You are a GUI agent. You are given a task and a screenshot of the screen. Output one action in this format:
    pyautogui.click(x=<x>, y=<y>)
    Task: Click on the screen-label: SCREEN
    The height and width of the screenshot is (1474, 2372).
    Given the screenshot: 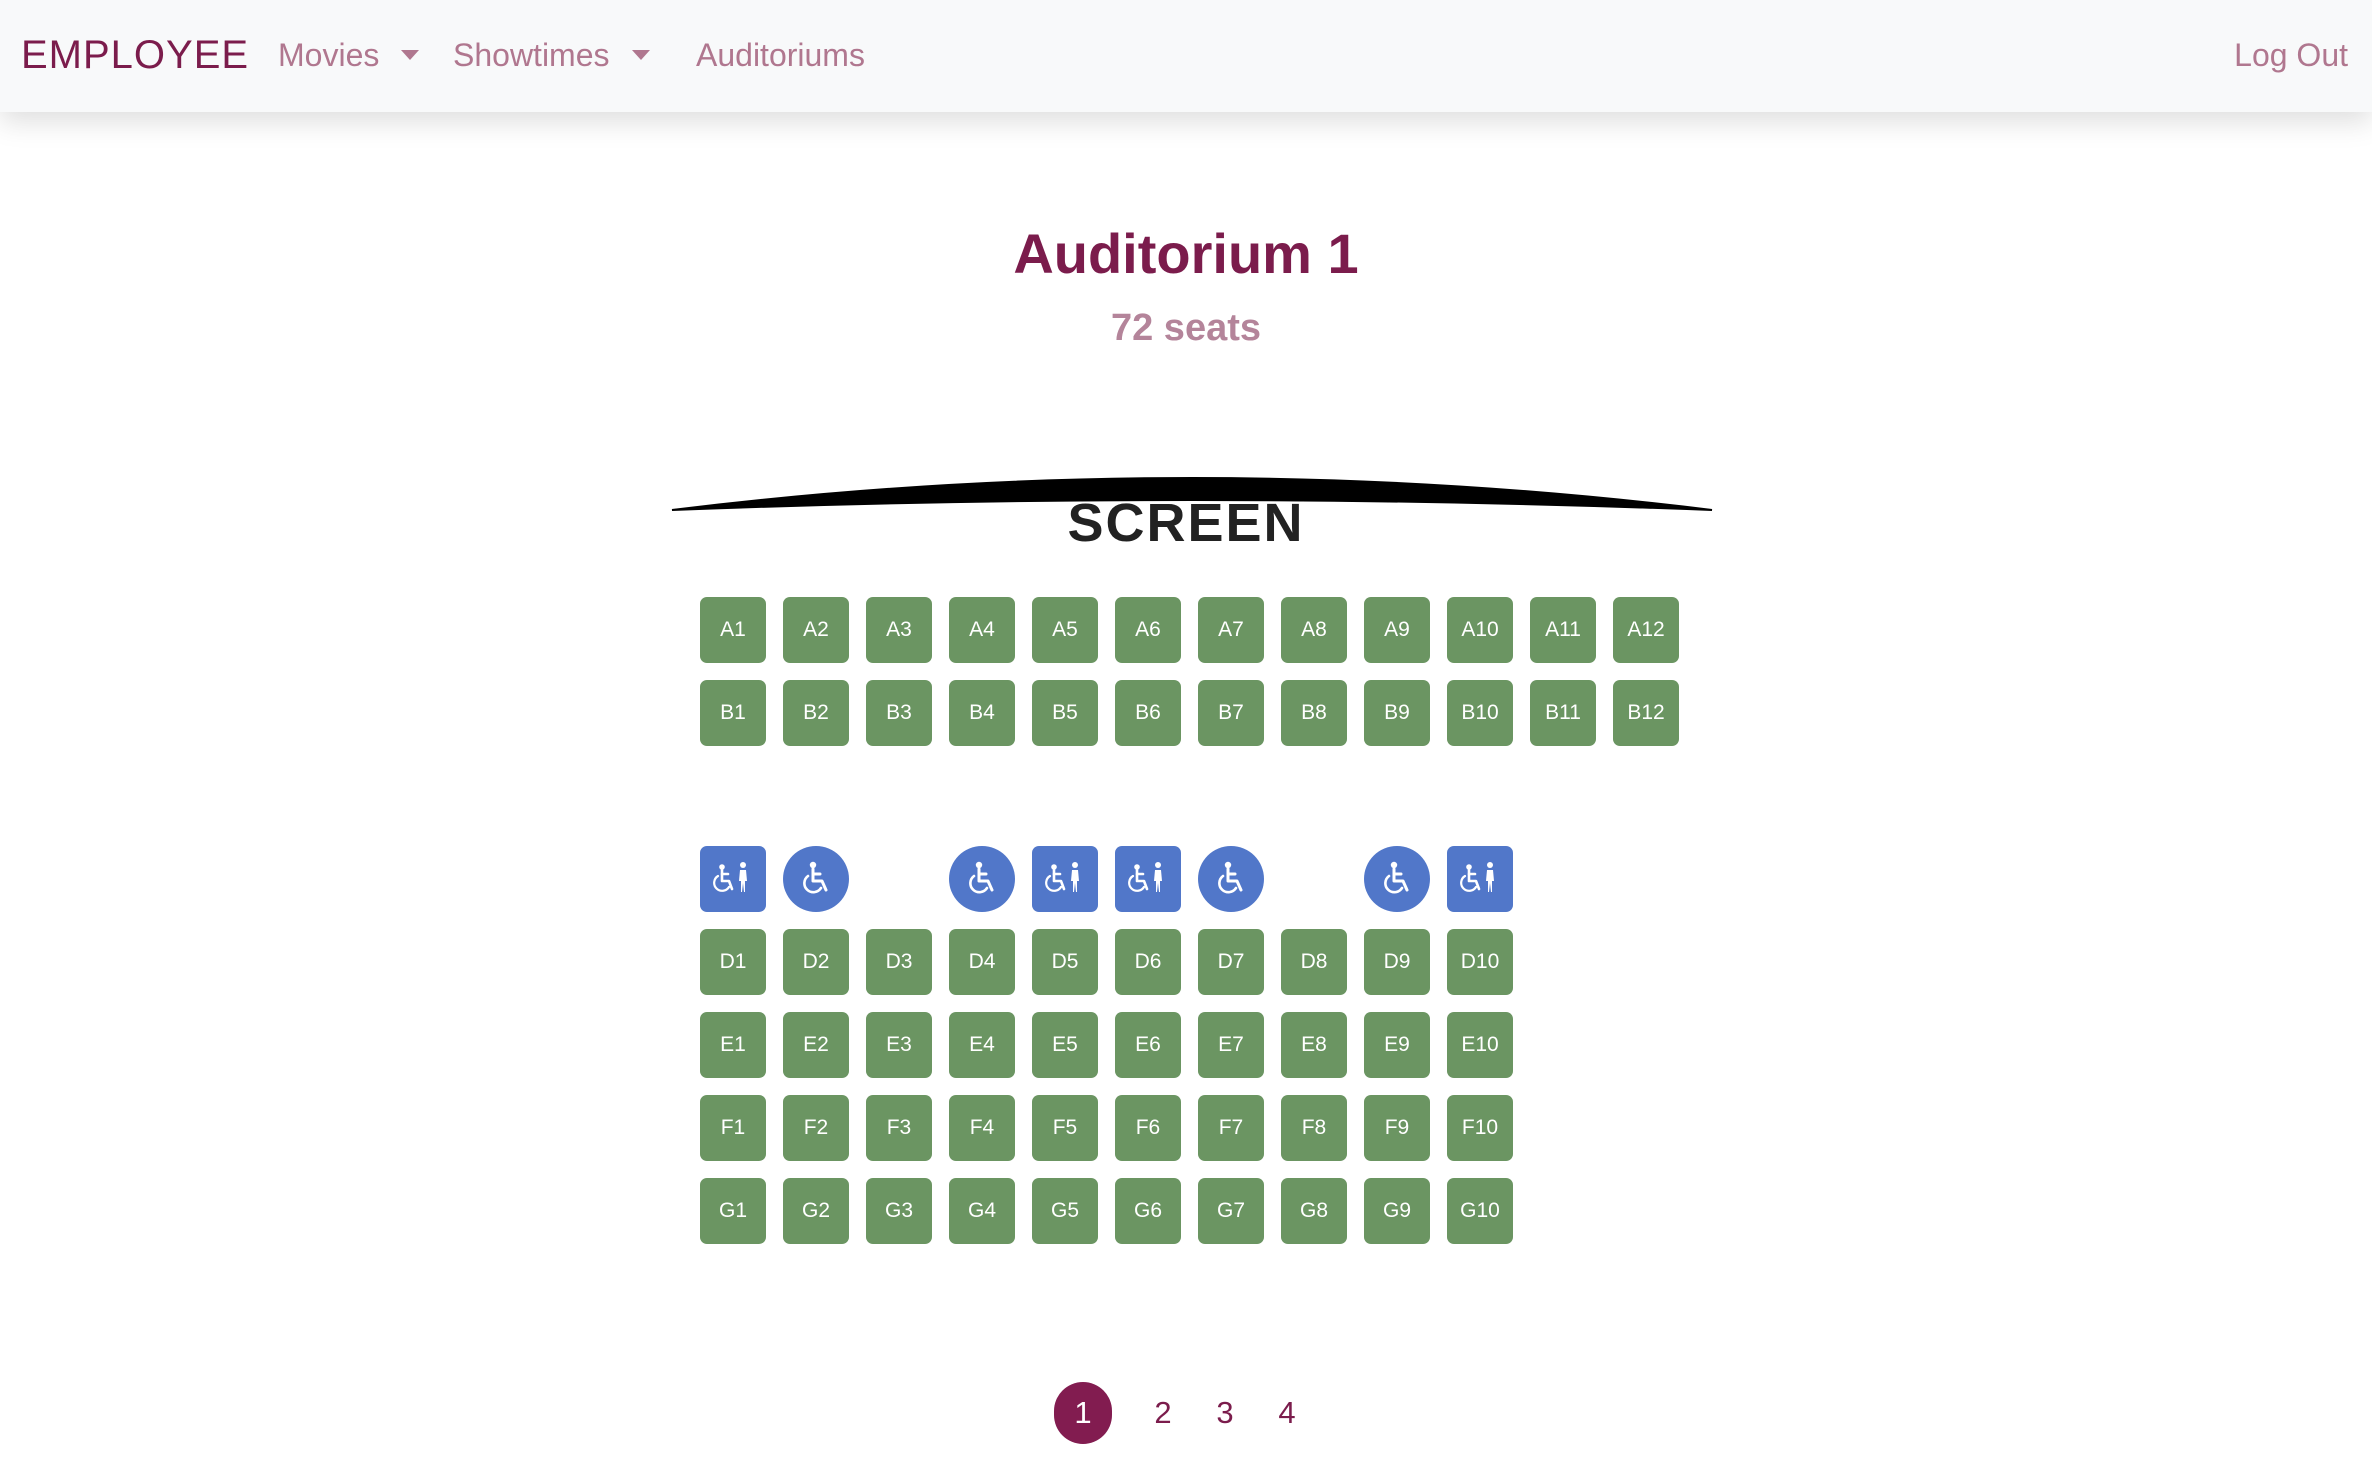 What is the action you would take?
    pyautogui.click(x=1186, y=523)
    